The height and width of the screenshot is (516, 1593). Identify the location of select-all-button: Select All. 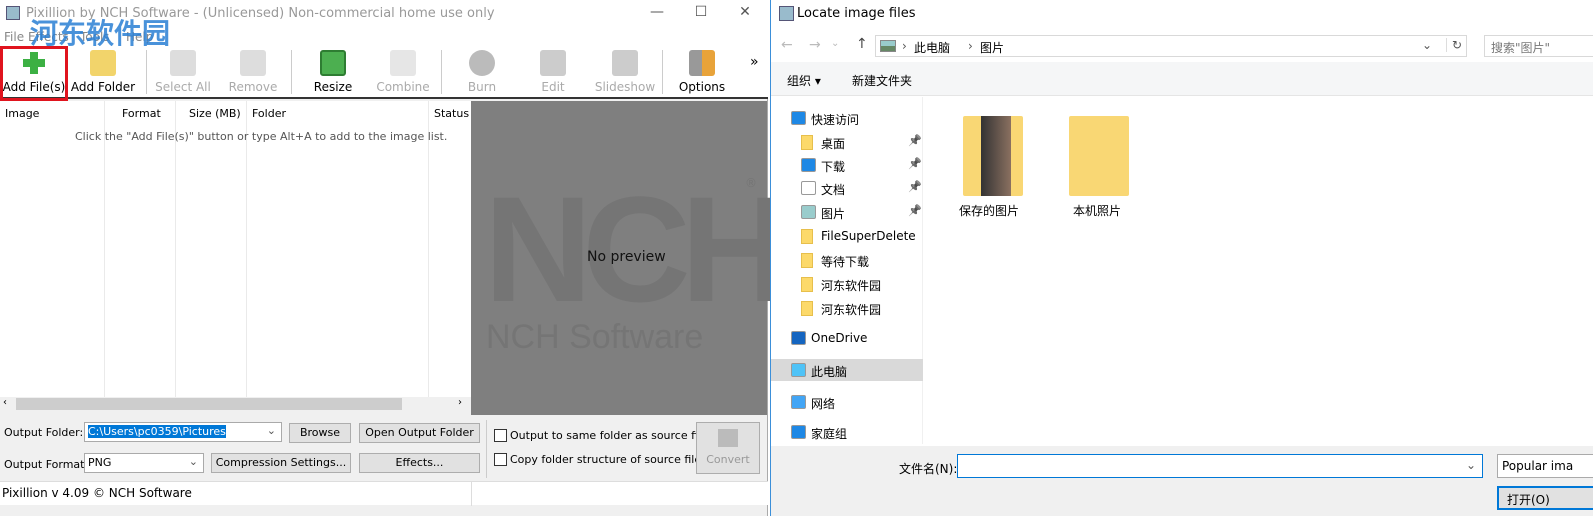
(183, 73).